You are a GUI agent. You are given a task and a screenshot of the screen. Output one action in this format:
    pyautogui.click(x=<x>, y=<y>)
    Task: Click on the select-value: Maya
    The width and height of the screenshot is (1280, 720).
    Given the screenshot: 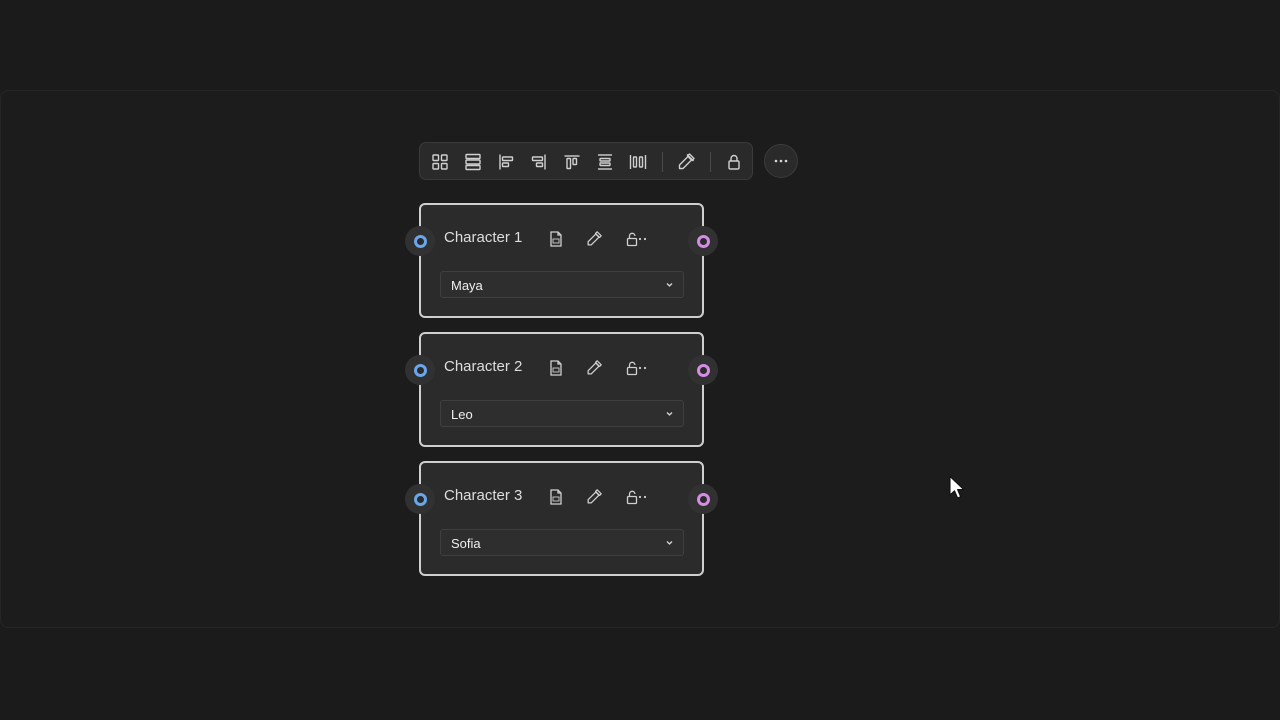 What is the action you would take?
    pyautogui.click(x=467, y=285)
    